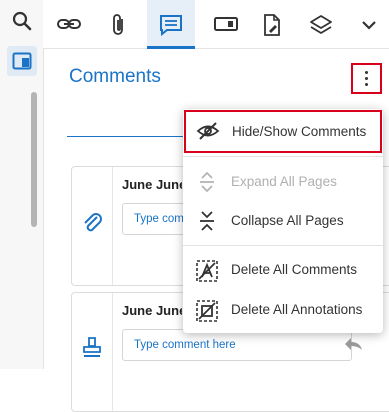  I want to click on menu-item-label: Expand All Pages, so click(284, 181).